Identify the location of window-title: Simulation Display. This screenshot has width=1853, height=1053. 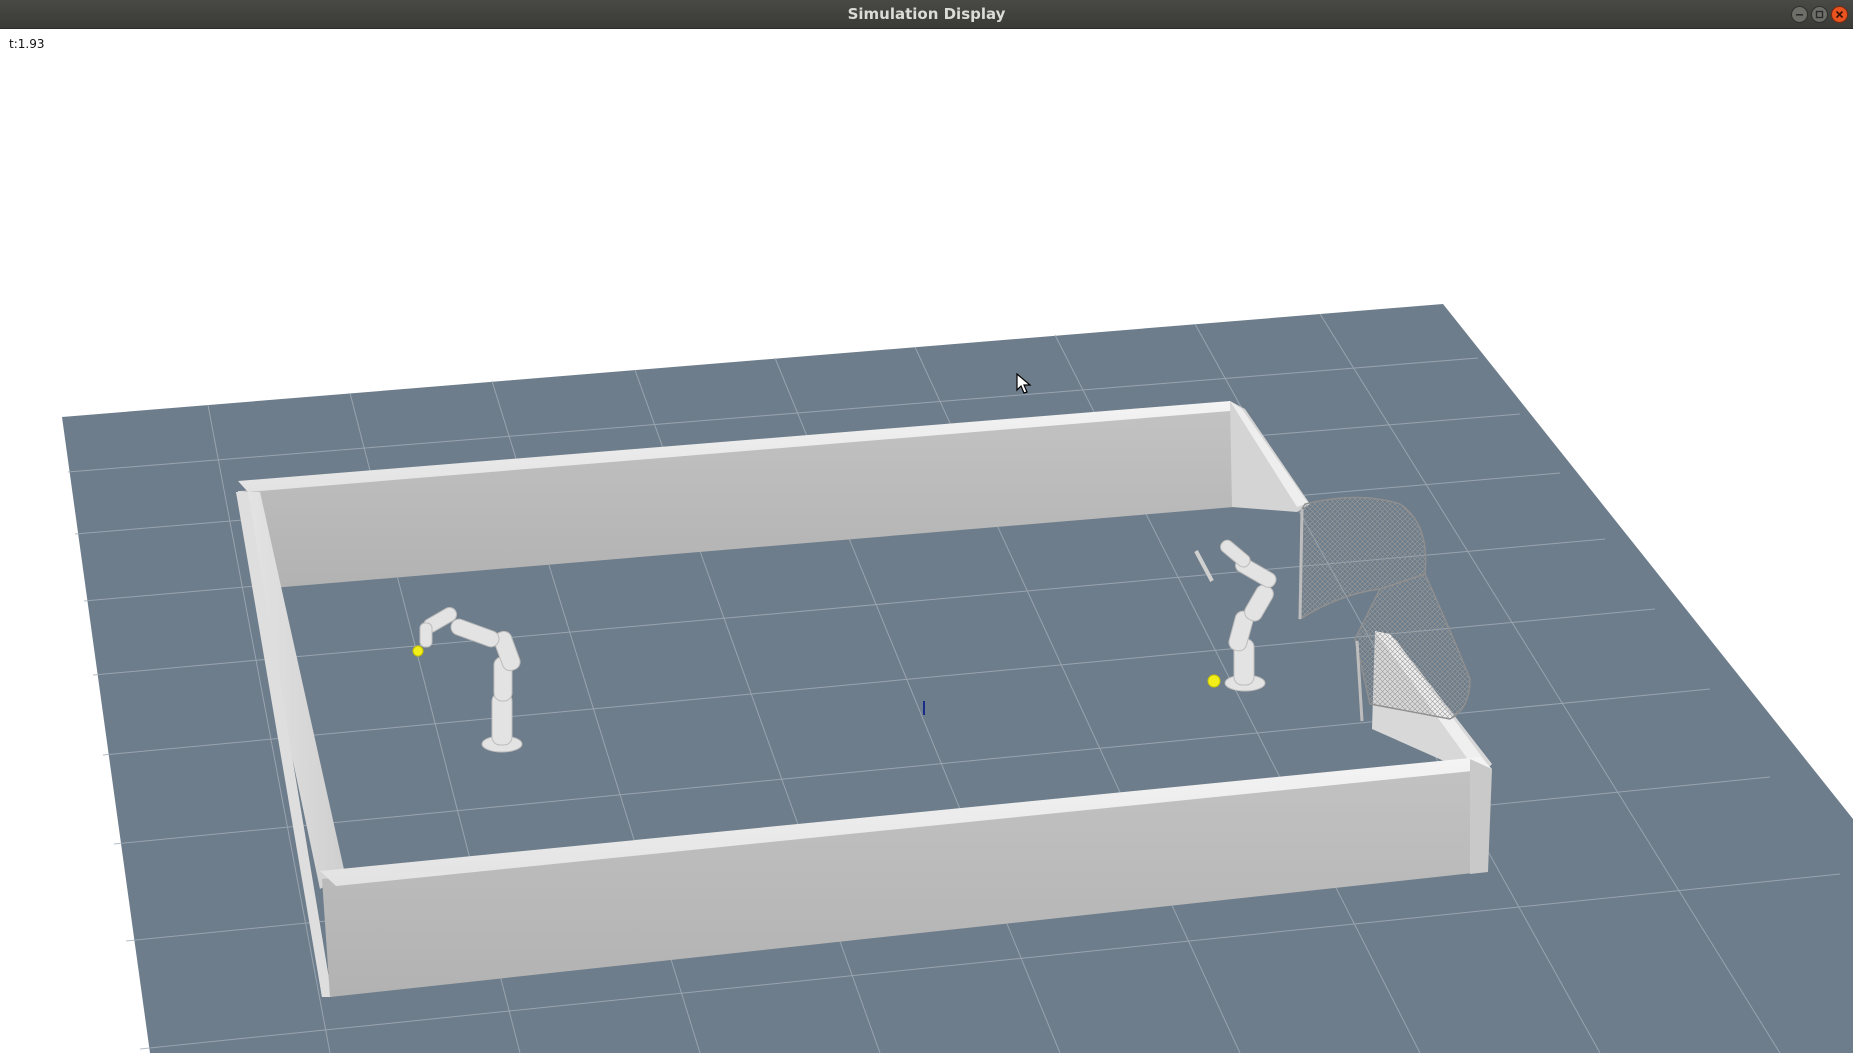
(926, 14).